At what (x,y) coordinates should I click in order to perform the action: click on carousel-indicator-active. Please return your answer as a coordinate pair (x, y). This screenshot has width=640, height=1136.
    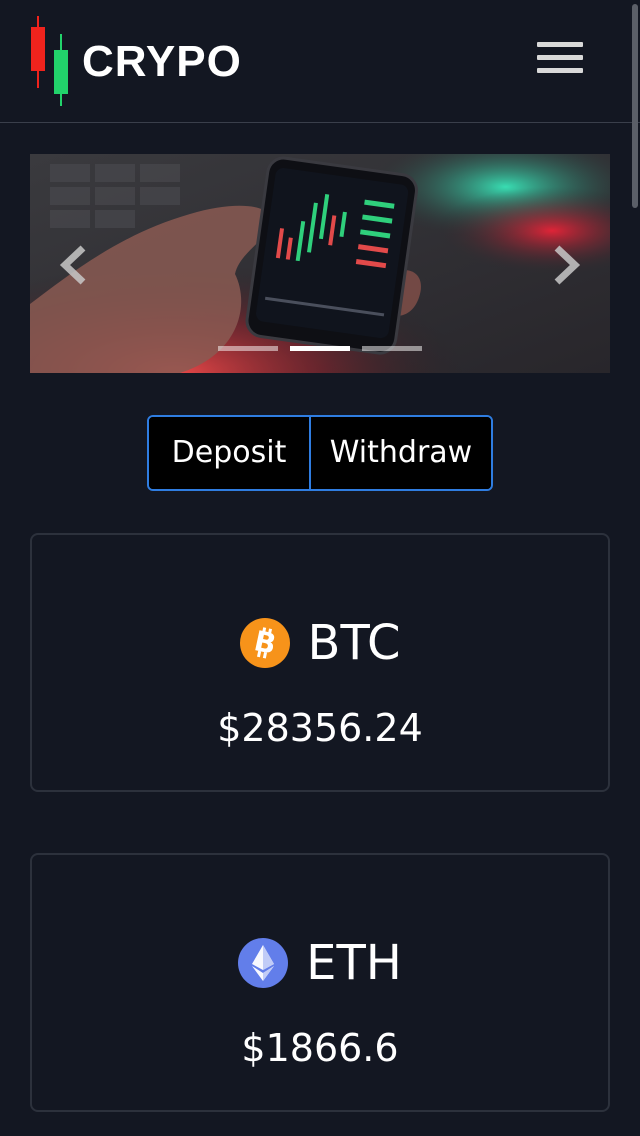
    Looking at the image, I should click on (320, 348).